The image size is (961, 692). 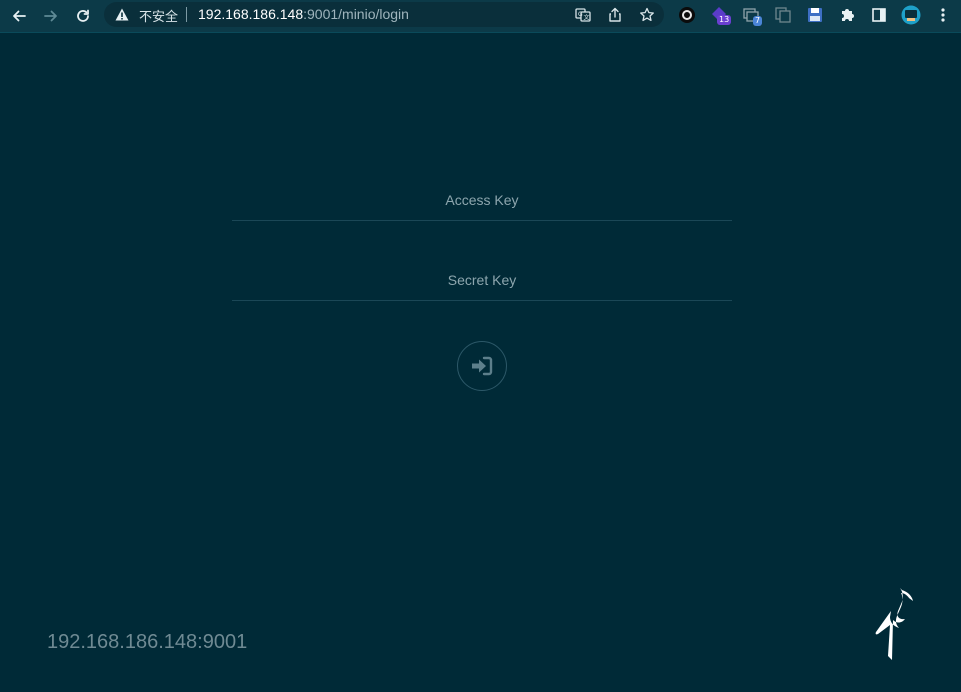 What do you see at coordinates (356, 14) in the screenshot?
I see `url-path: :9001/minio/login` at bounding box center [356, 14].